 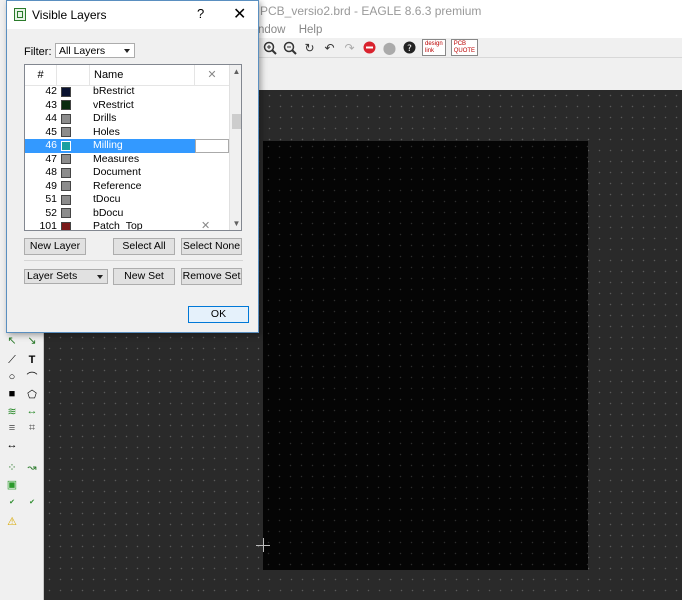 I want to click on table-row: 47 Measures, so click(x=127, y=160).